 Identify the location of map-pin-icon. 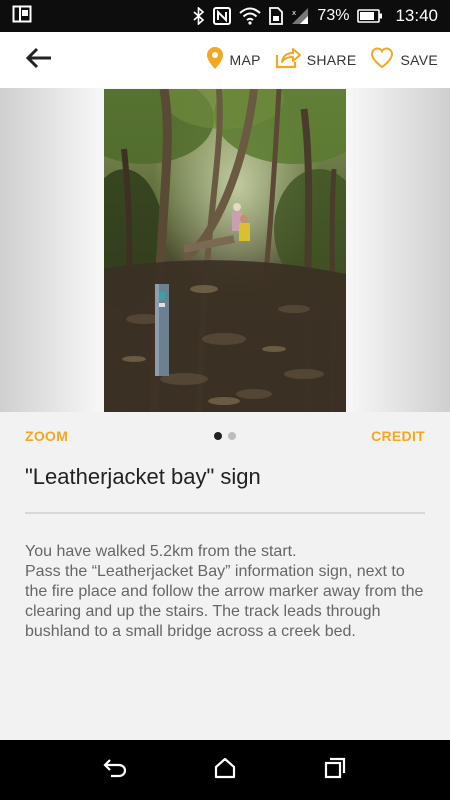
(215, 60).